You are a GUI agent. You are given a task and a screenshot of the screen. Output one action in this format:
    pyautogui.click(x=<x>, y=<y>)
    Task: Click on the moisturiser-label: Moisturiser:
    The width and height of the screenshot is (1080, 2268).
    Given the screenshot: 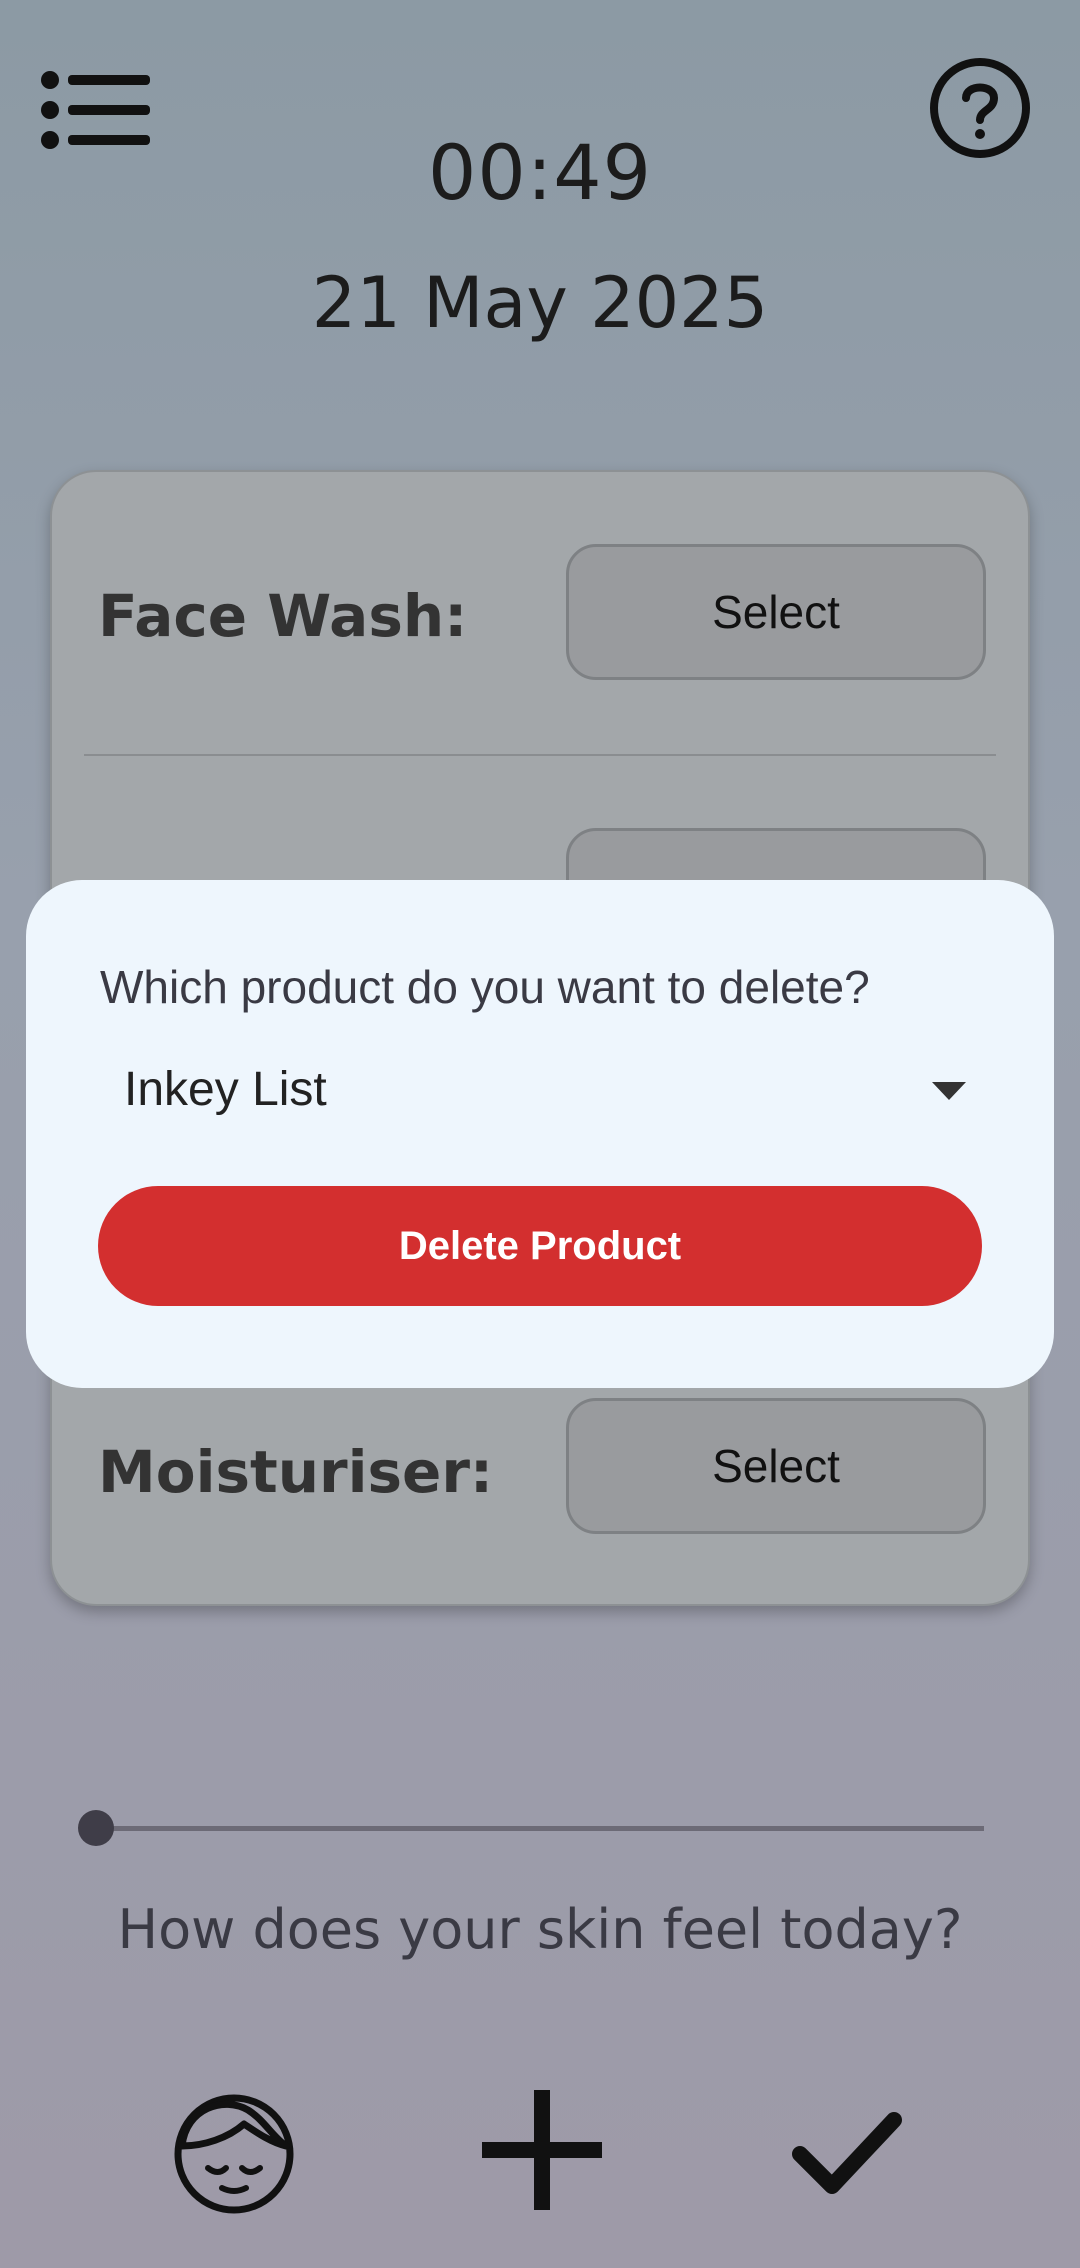 What is the action you would take?
    pyautogui.click(x=296, y=1472)
    